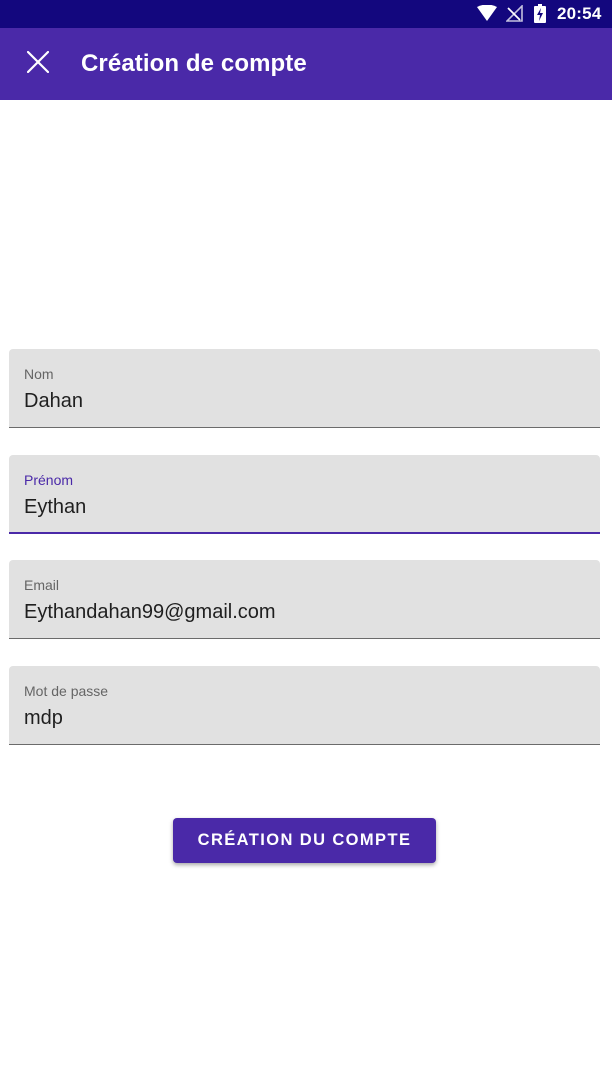 The image size is (612, 1092). Describe the element at coordinates (194, 63) in the screenshot. I see `page-title: Création de compte` at that location.